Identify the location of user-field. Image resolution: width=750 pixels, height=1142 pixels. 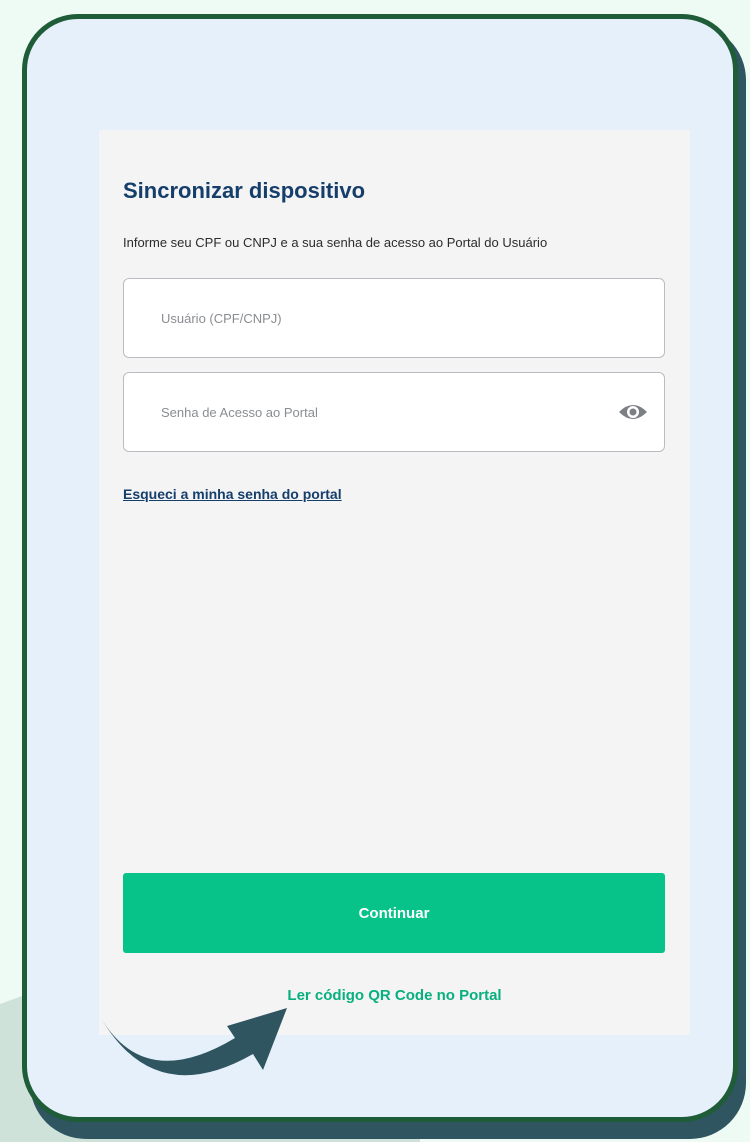
(394, 318).